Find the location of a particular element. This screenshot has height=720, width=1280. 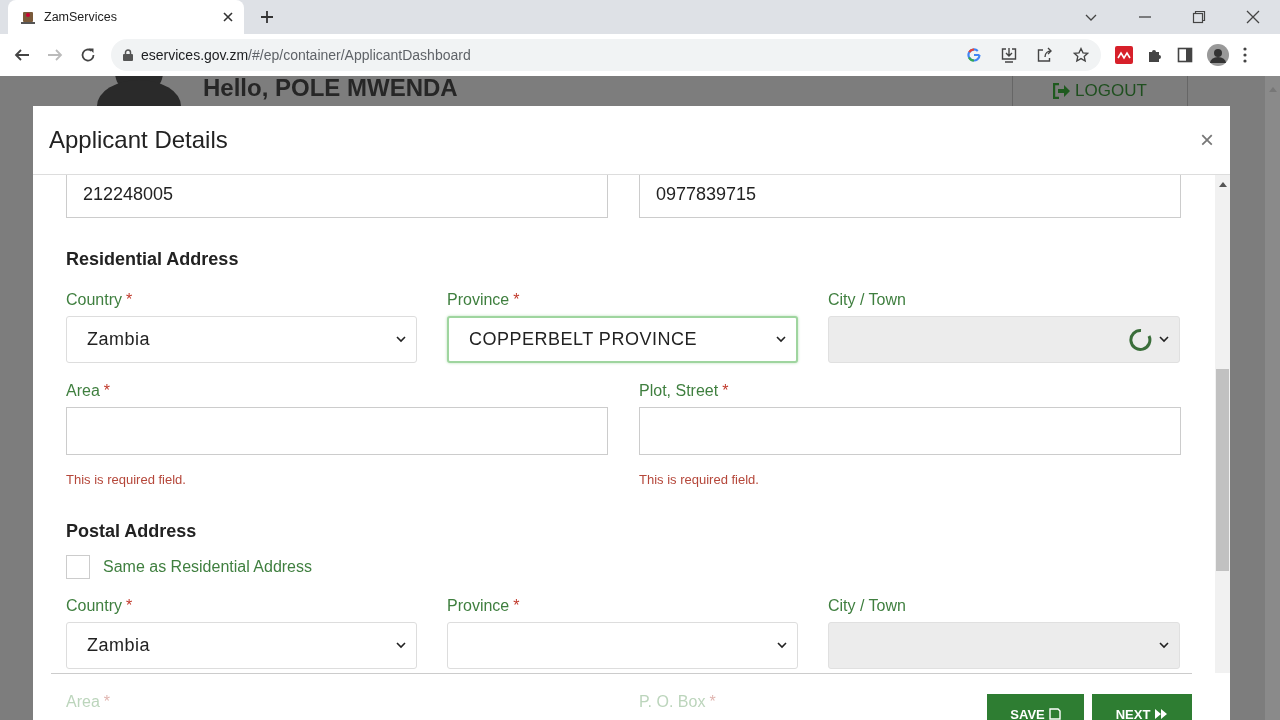

dropdown-field is located at coordinates (622, 645).